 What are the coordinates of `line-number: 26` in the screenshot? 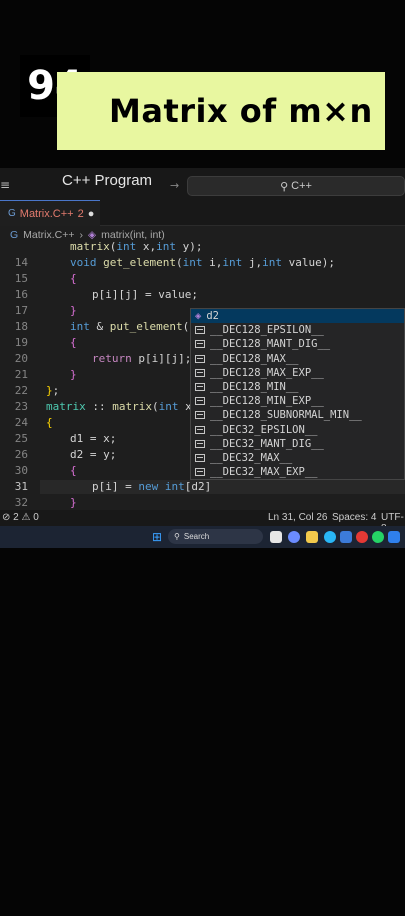 It's located at (21, 454).